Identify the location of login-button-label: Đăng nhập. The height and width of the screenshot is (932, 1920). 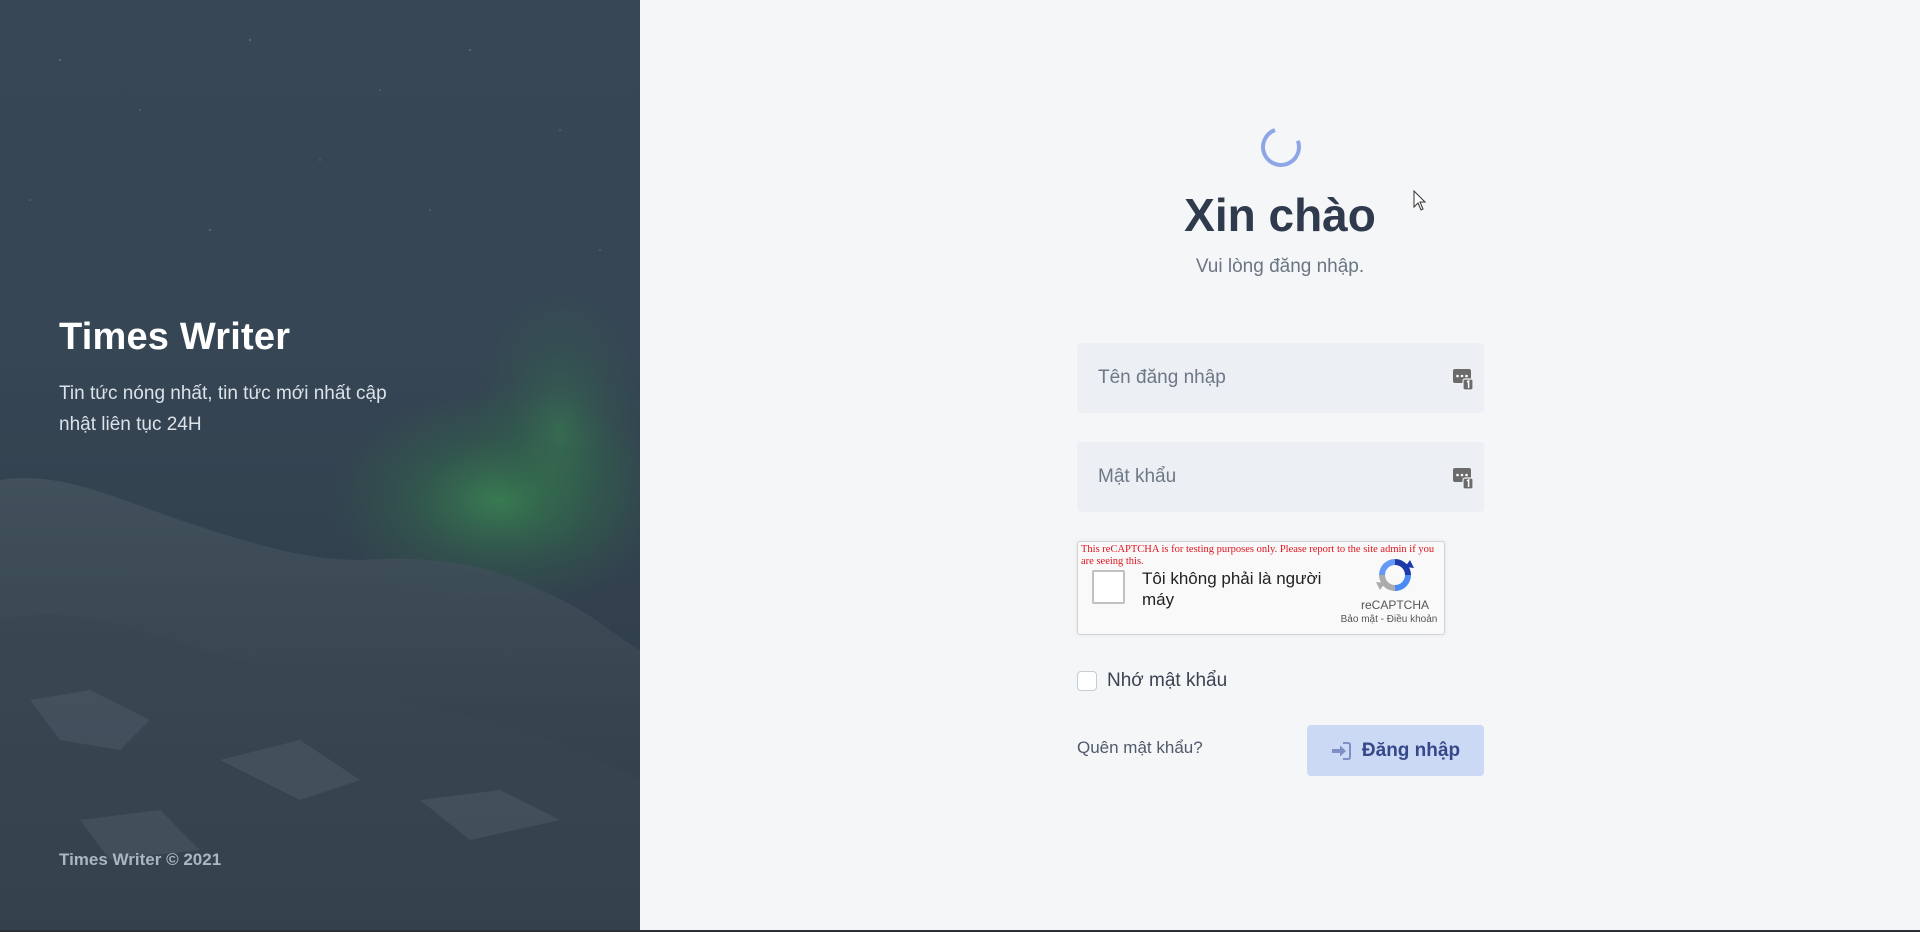
(1411, 750).